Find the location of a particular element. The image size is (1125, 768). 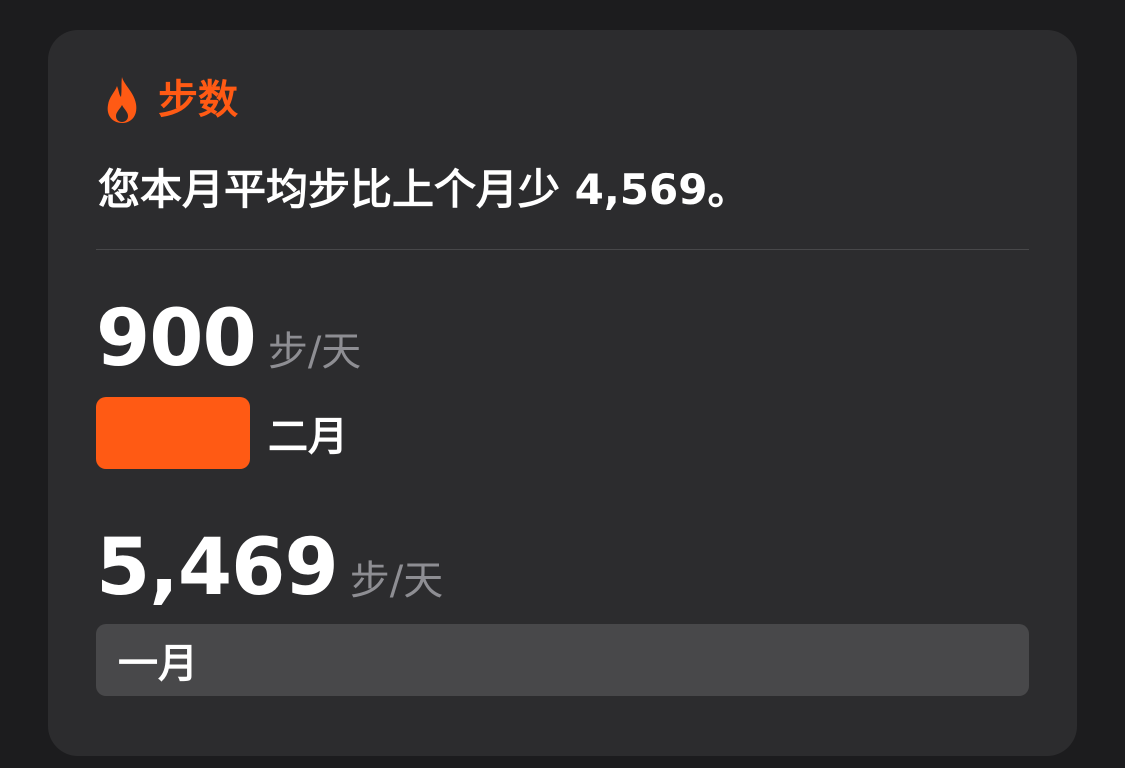

summary-text: 您本月平均步比上个月少 4,569。 is located at coordinates (424, 189).